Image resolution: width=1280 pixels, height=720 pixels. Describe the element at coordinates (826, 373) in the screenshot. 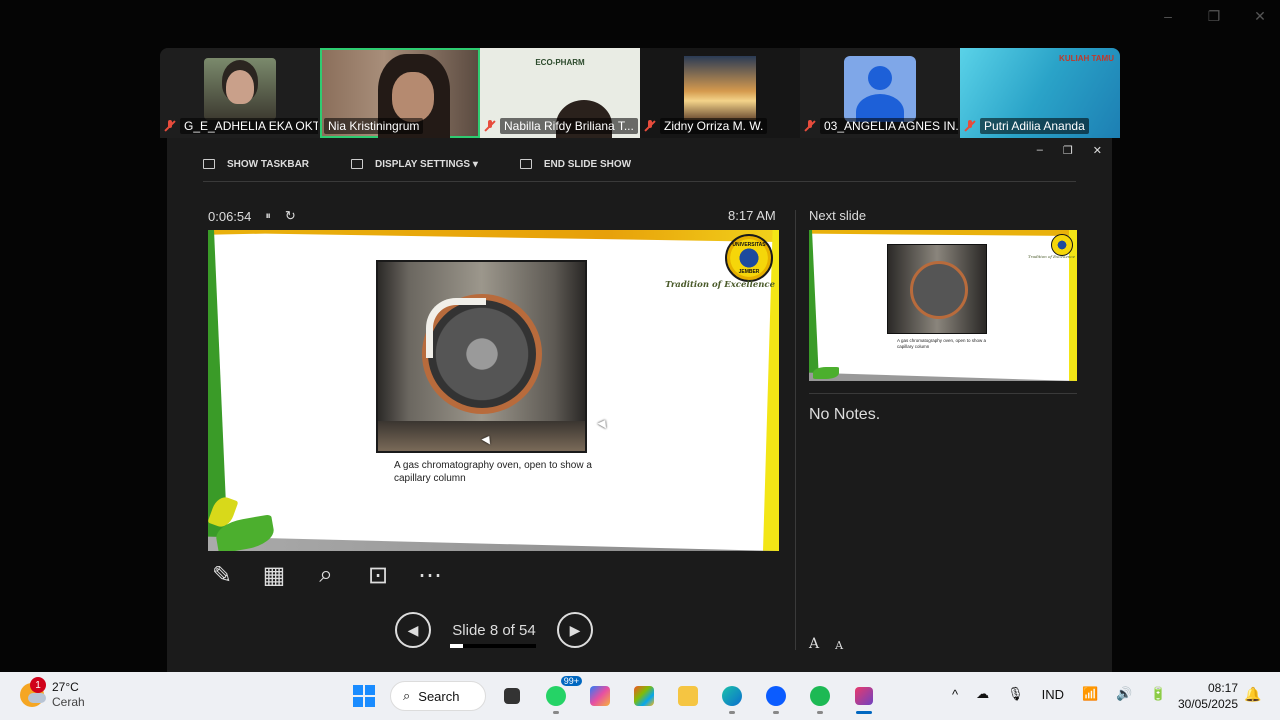

I see `leaf-decoration` at that location.